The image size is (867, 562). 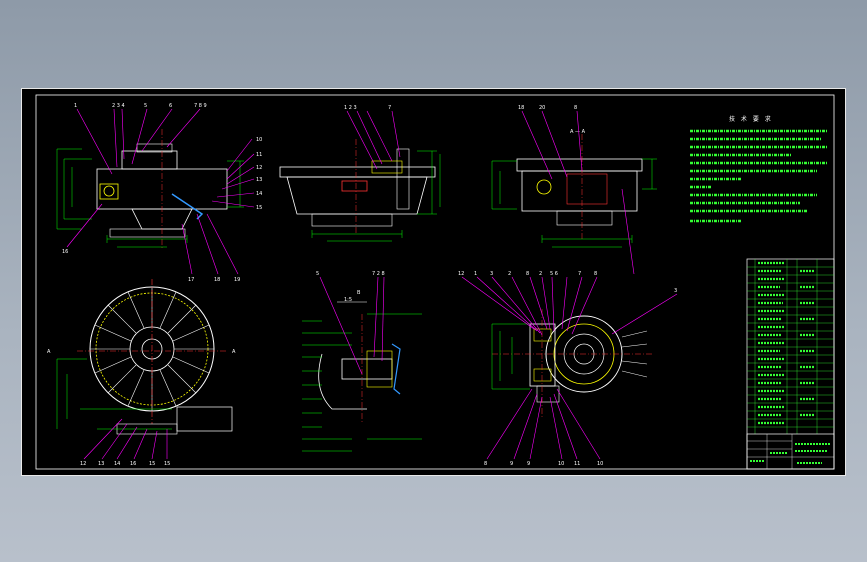 I want to click on section-label: A — A, so click(x=578, y=132).